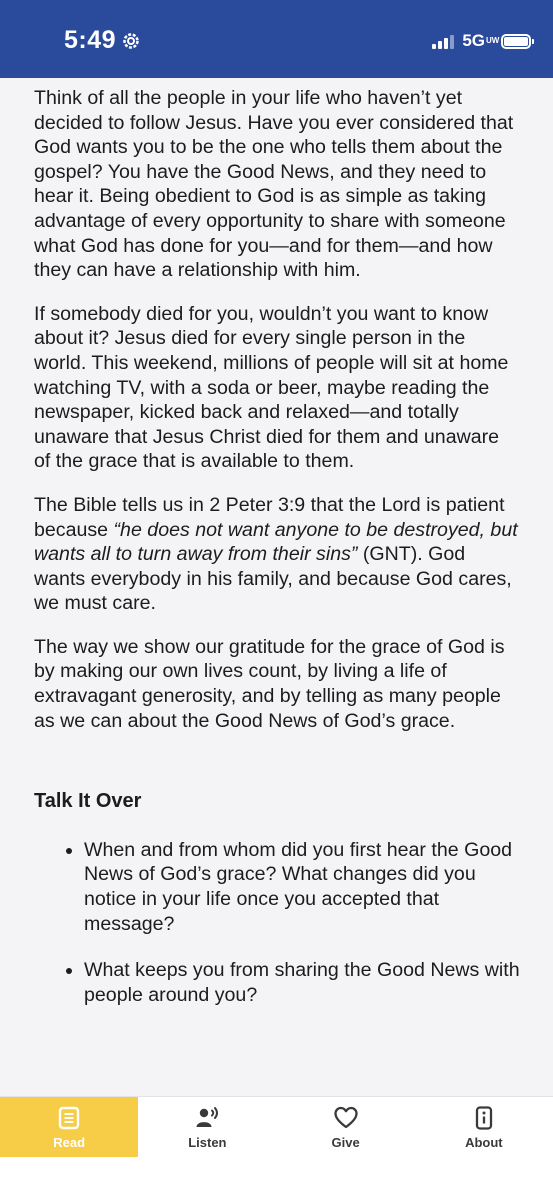  What do you see at coordinates (345, 1142) in the screenshot?
I see `tab-label: Give` at bounding box center [345, 1142].